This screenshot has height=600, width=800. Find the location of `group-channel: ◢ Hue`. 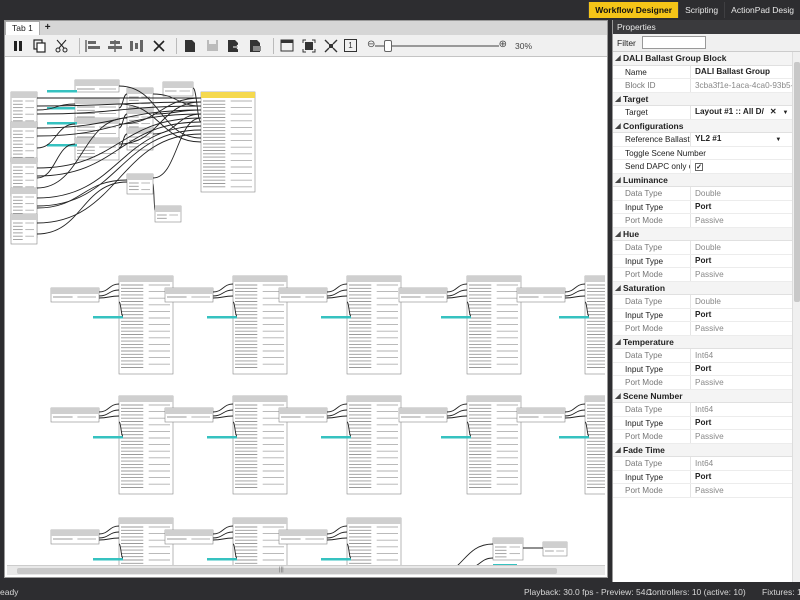

group-channel: ◢ Hue is located at coordinates (706, 234).